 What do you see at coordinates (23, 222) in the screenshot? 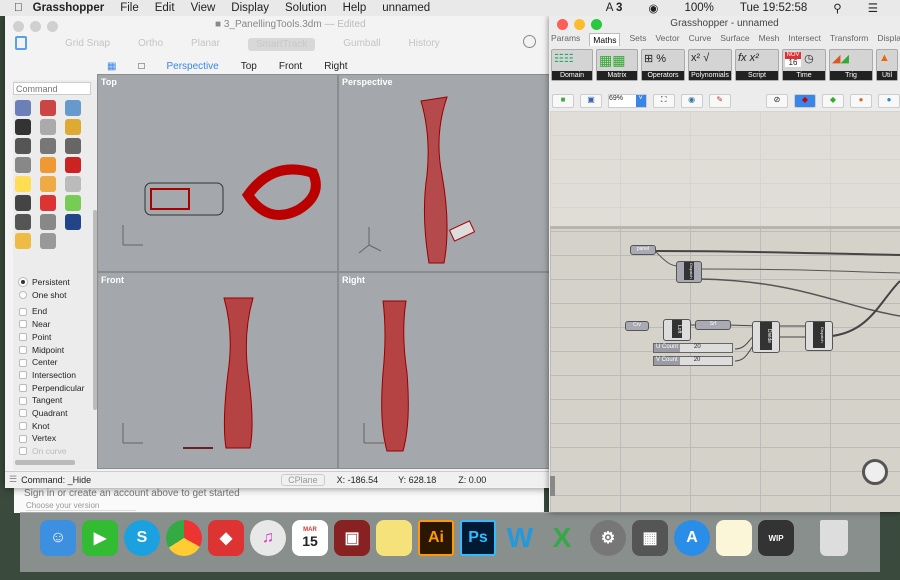
I see `globe-icon` at bounding box center [23, 222].